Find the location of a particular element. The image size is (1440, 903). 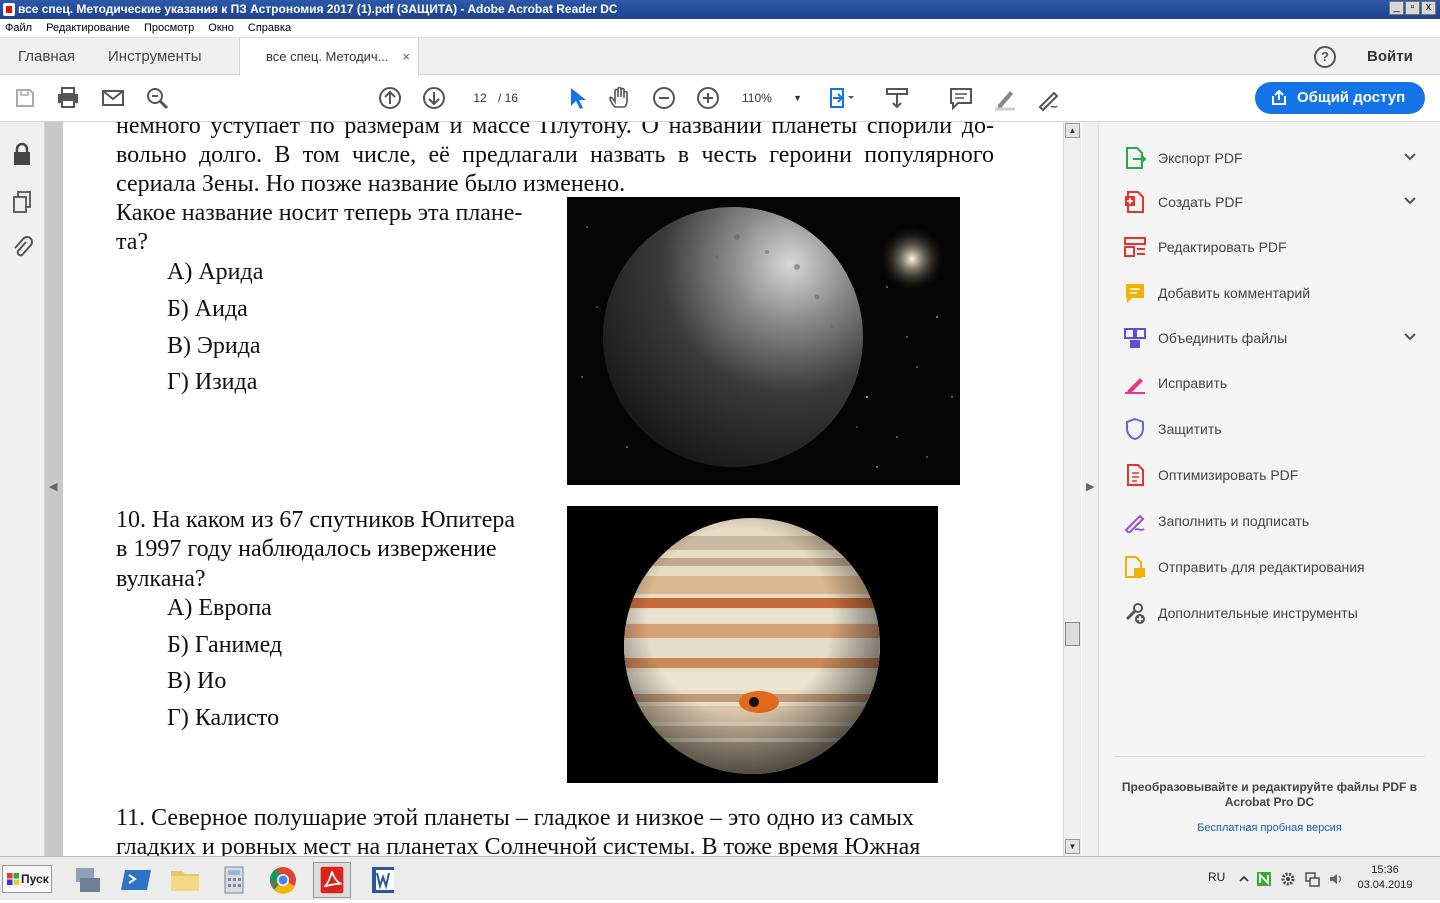

vertical-scrollbar: ▲ ▼ is located at coordinates (1072, 489).